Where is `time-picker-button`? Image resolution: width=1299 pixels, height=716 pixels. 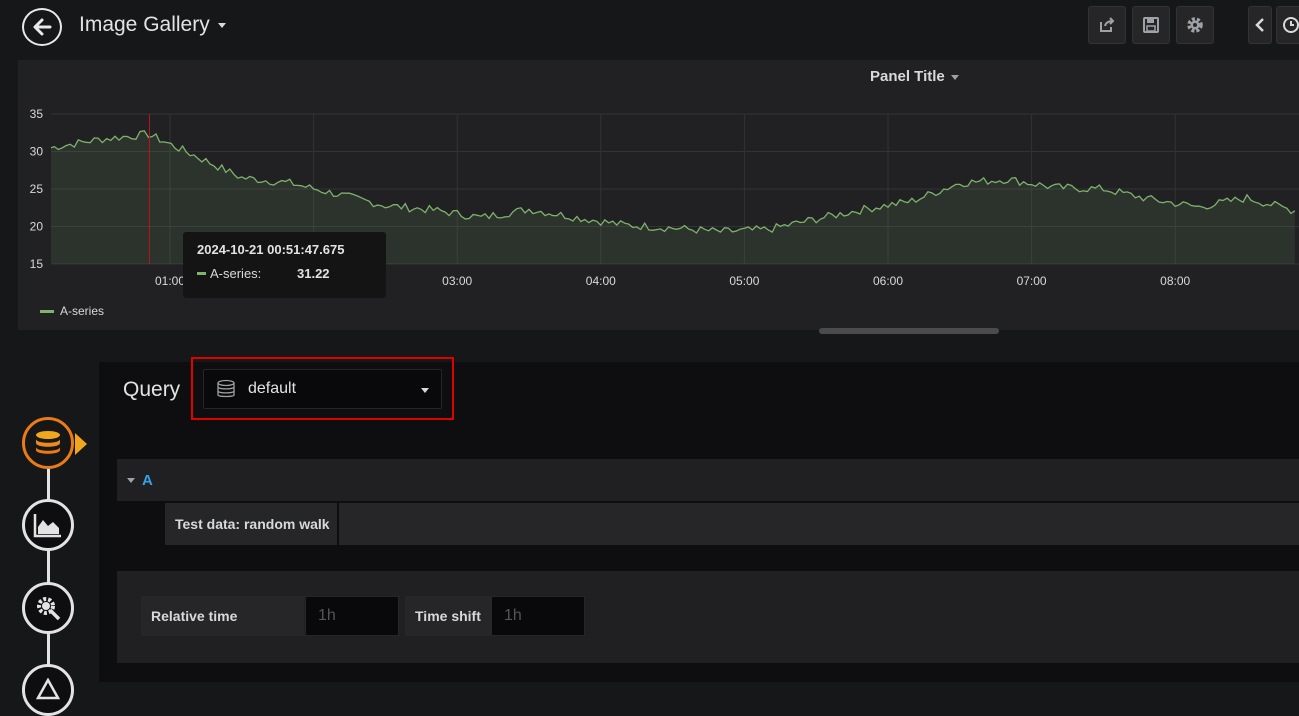
time-picker-button is located at coordinates (1287, 25).